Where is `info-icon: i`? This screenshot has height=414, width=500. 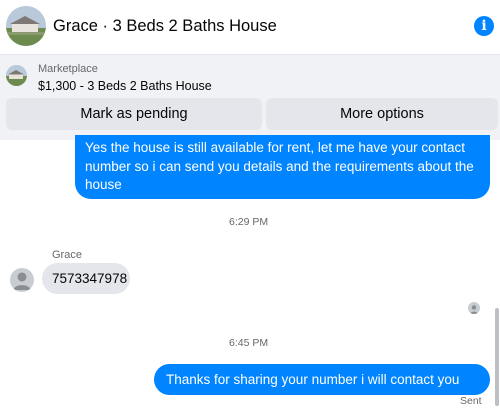 info-icon: i is located at coordinates (484, 26).